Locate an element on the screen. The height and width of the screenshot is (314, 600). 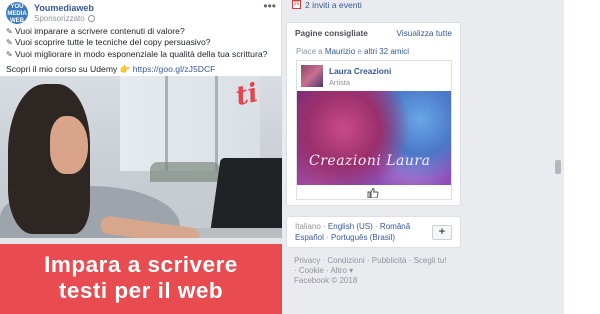
right-panel-edge is located at coordinates (582, 157).